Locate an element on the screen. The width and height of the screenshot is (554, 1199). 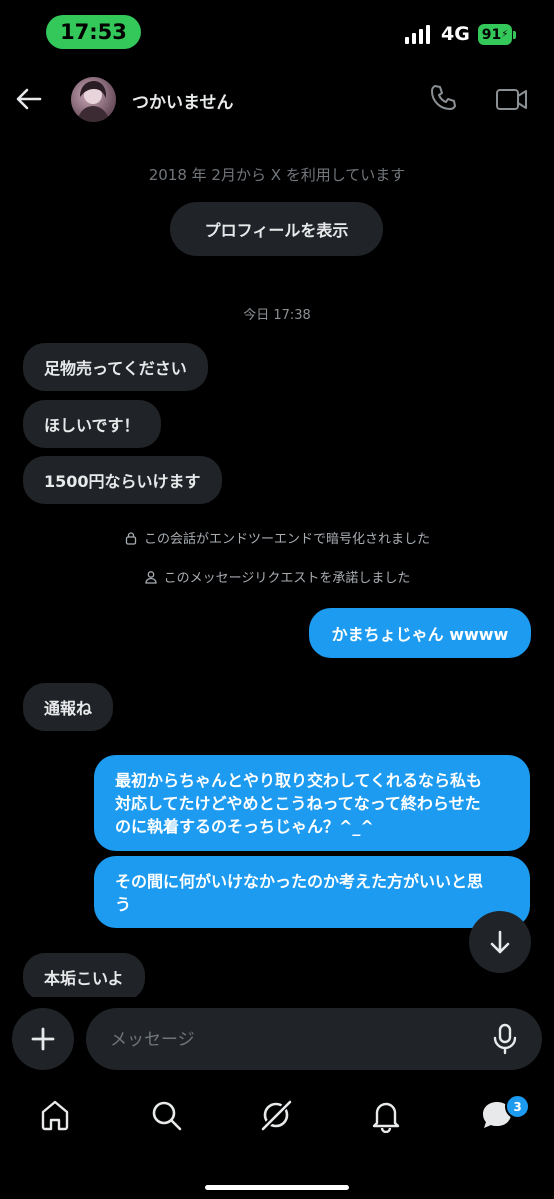
search-icon is located at coordinates (166, 1115).